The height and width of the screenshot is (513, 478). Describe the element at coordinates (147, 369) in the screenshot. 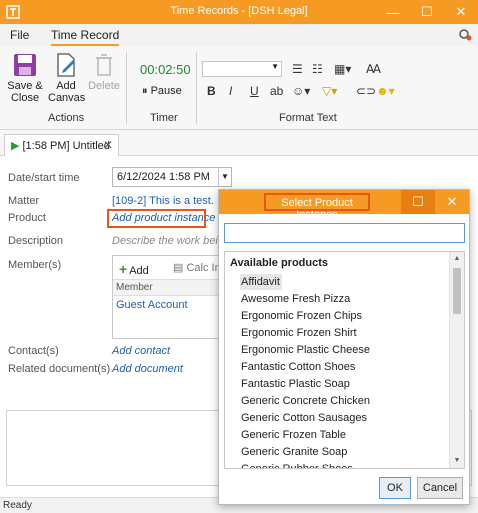

I see `add-document-link: Add document` at that location.